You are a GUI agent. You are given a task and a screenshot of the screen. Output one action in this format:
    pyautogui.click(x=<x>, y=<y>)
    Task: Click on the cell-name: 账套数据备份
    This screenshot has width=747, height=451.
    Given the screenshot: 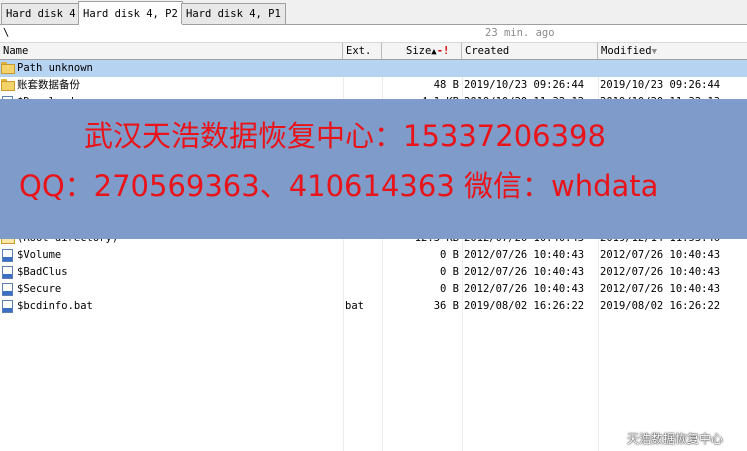 What is the action you would take?
    pyautogui.click(x=48, y=85)
    